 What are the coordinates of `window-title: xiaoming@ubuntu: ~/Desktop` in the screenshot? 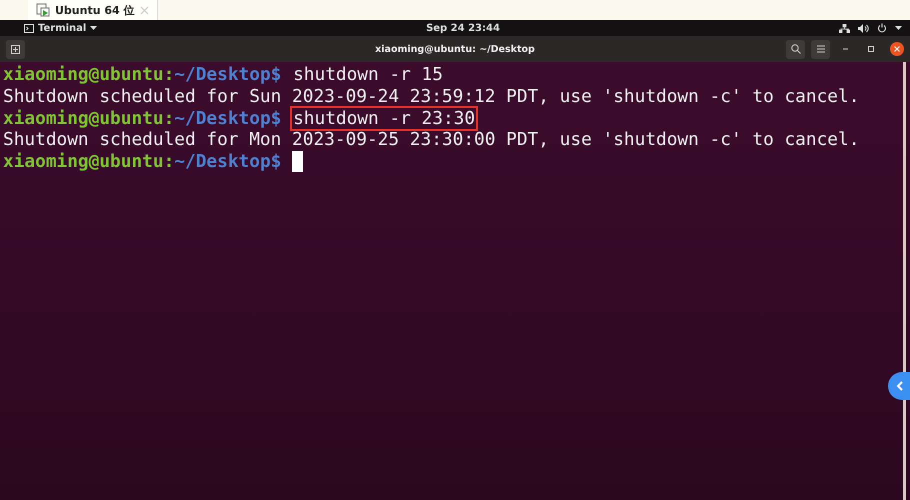 It's located at (455, 49).